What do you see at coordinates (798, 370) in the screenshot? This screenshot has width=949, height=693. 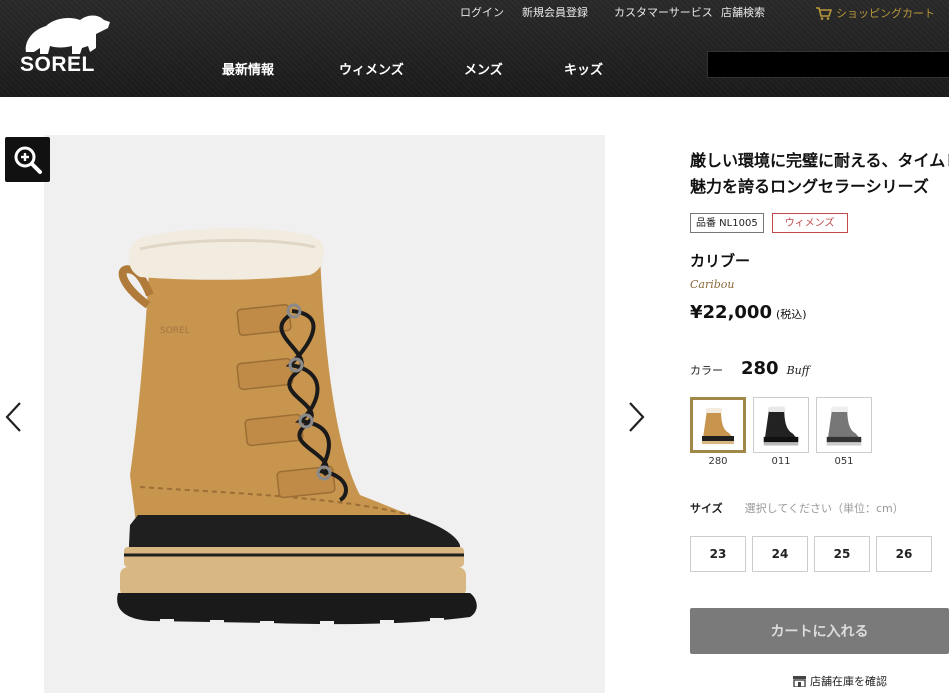 I see `color-name: Buff` at bounding box center [798, 370].